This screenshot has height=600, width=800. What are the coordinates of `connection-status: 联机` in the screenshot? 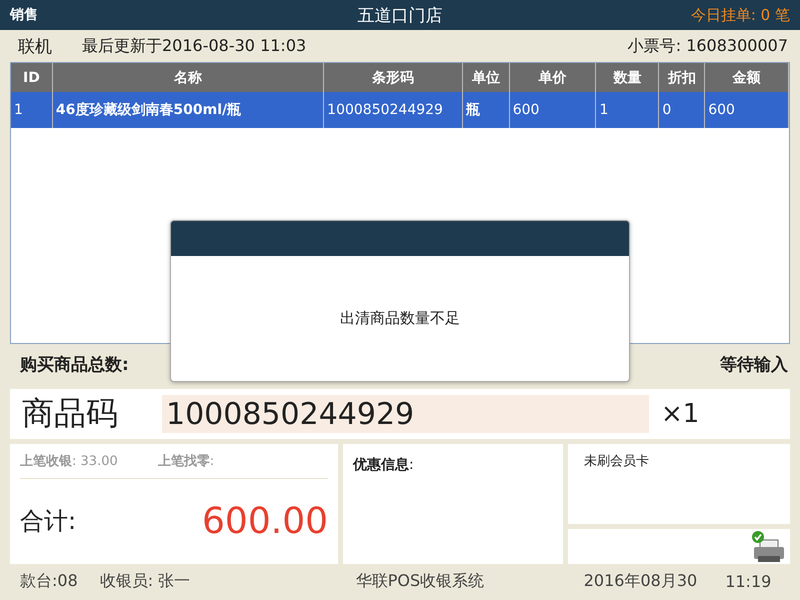 It's located at (35, 47).